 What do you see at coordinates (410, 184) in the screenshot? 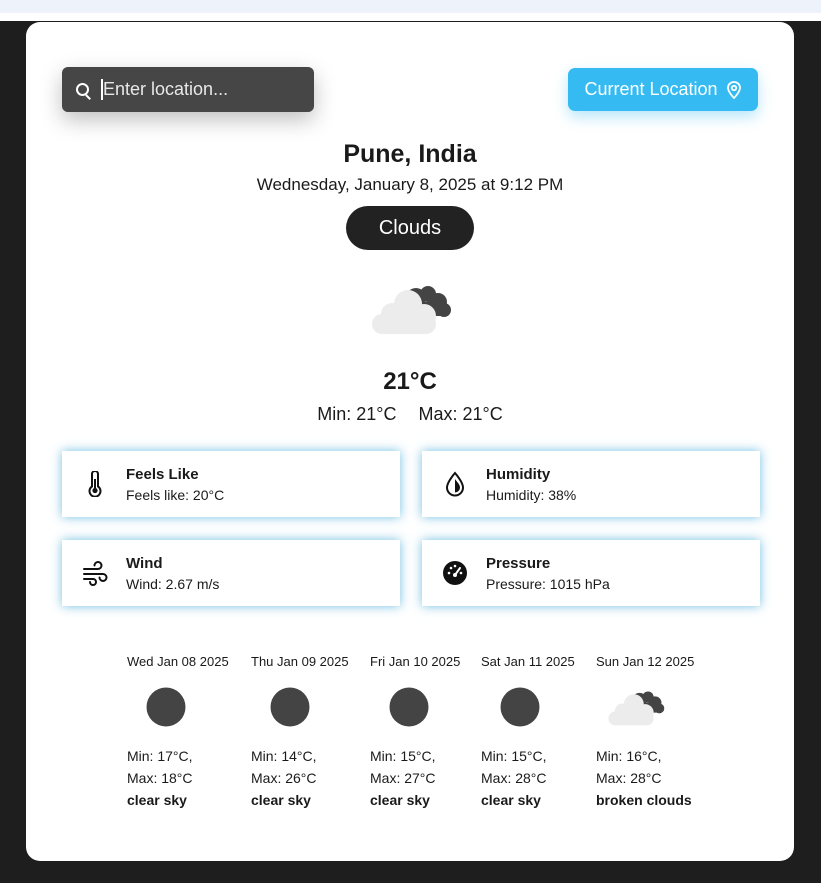
I see `local-datetime: Wednesday, January 8, 2025 at 9:12 PM` at bounding box center [410, 184].